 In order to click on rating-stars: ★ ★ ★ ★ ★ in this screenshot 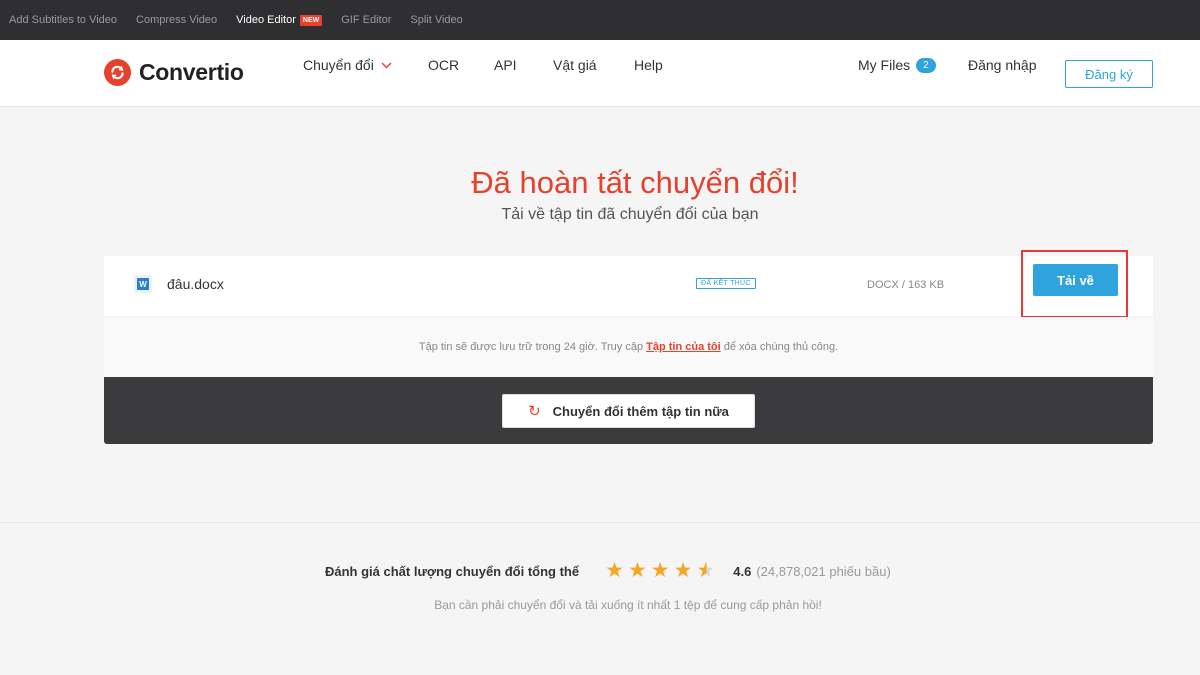, I will do `click(662, 570)`.